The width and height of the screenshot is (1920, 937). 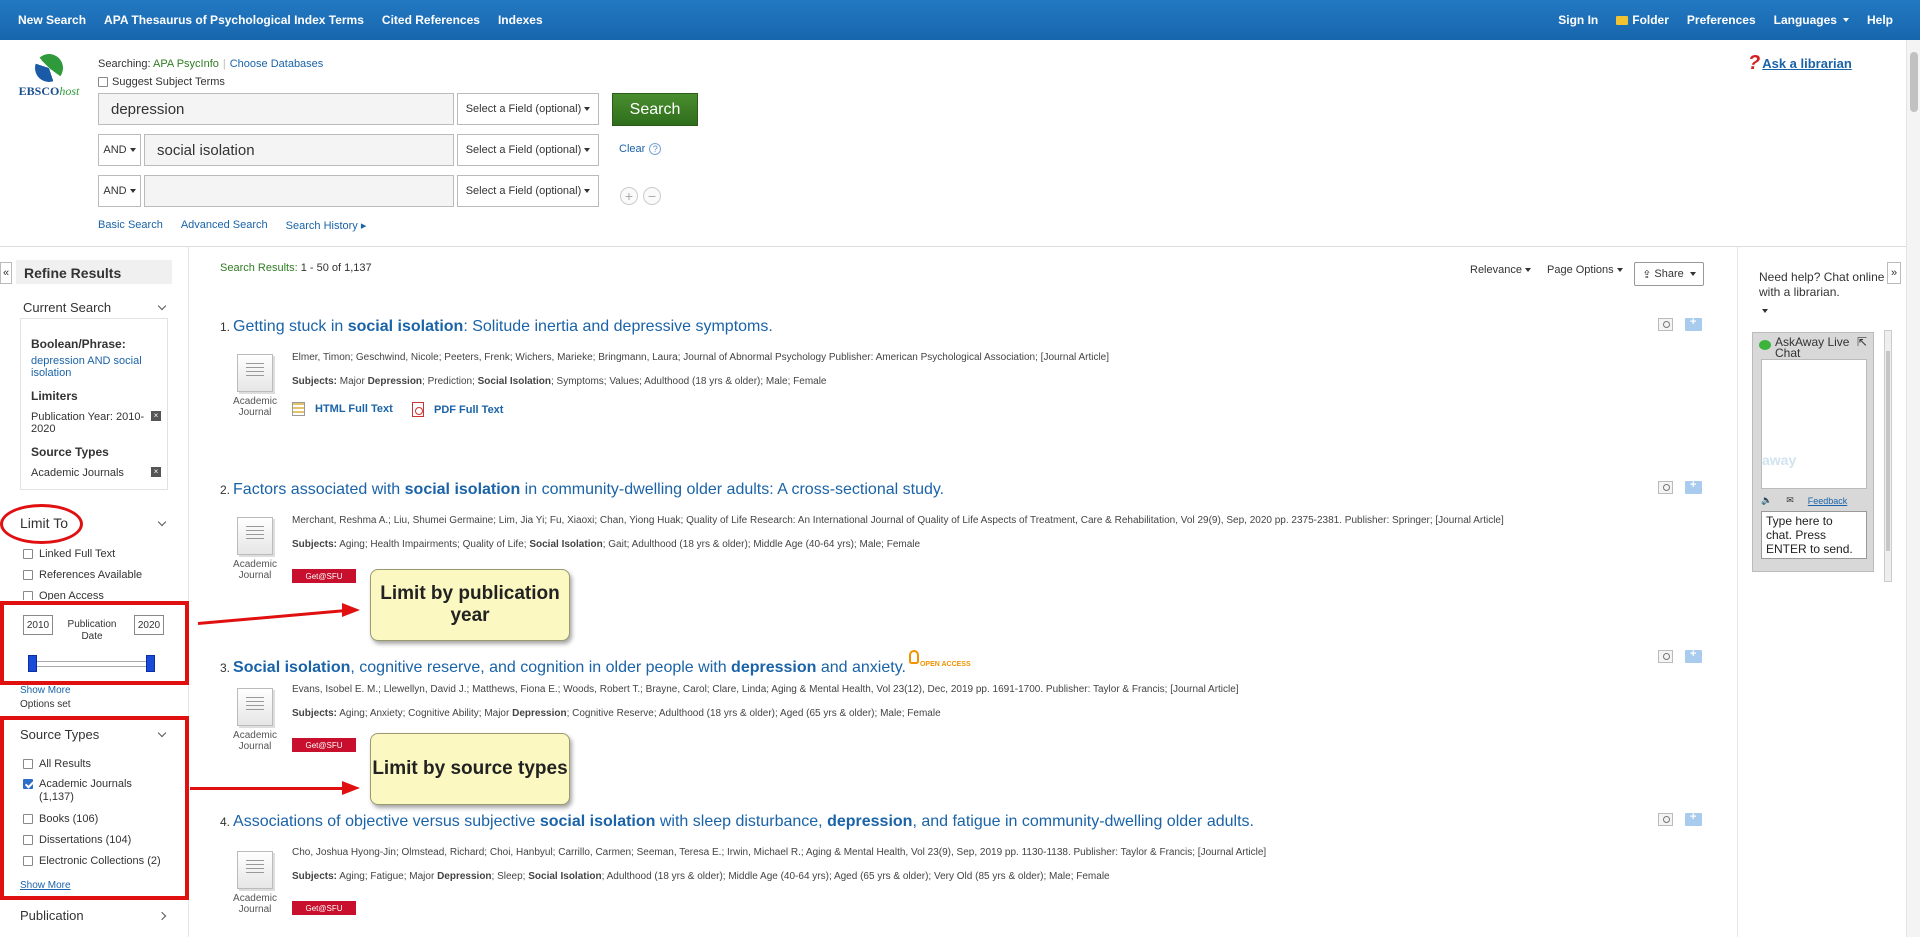 I want to click on search-input-1: depression, so click(x=276, y=109).